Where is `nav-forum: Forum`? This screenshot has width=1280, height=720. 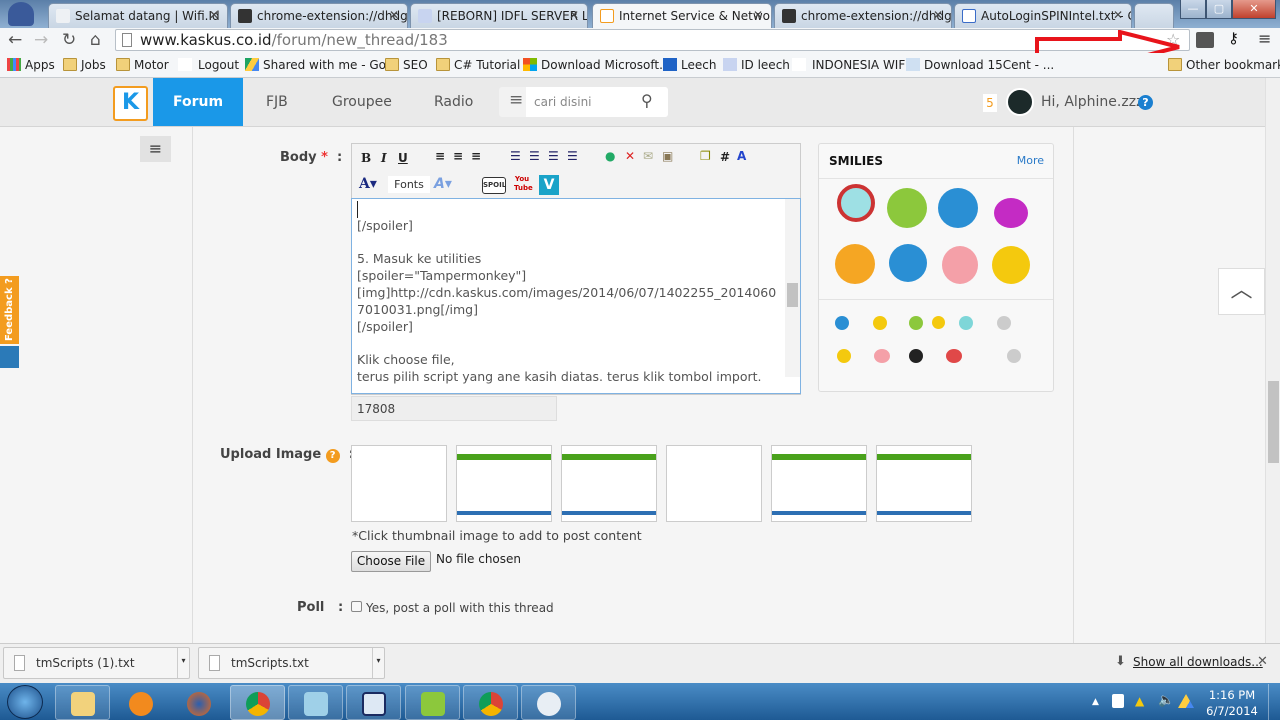
nav-forum: Forum is located at coordinates (198, 102).